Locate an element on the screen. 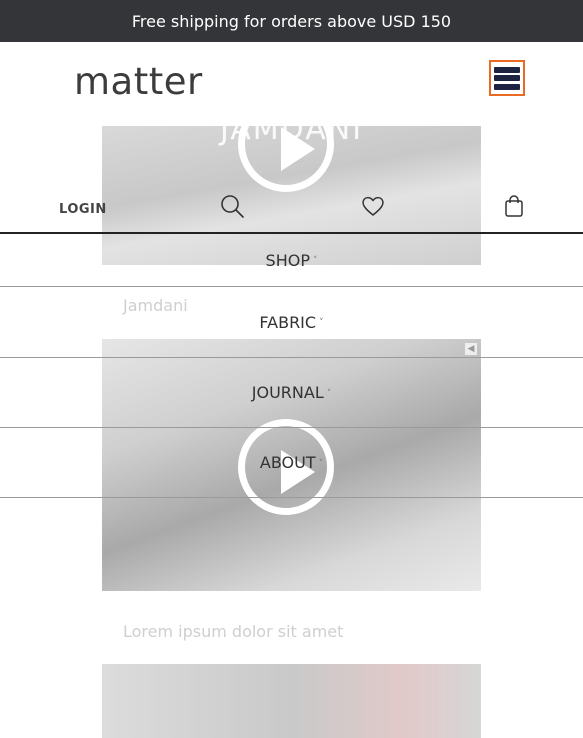 Image resolution: width=583 pixels, height=738 pixels. search-icon is located at coordinates (232, 206).